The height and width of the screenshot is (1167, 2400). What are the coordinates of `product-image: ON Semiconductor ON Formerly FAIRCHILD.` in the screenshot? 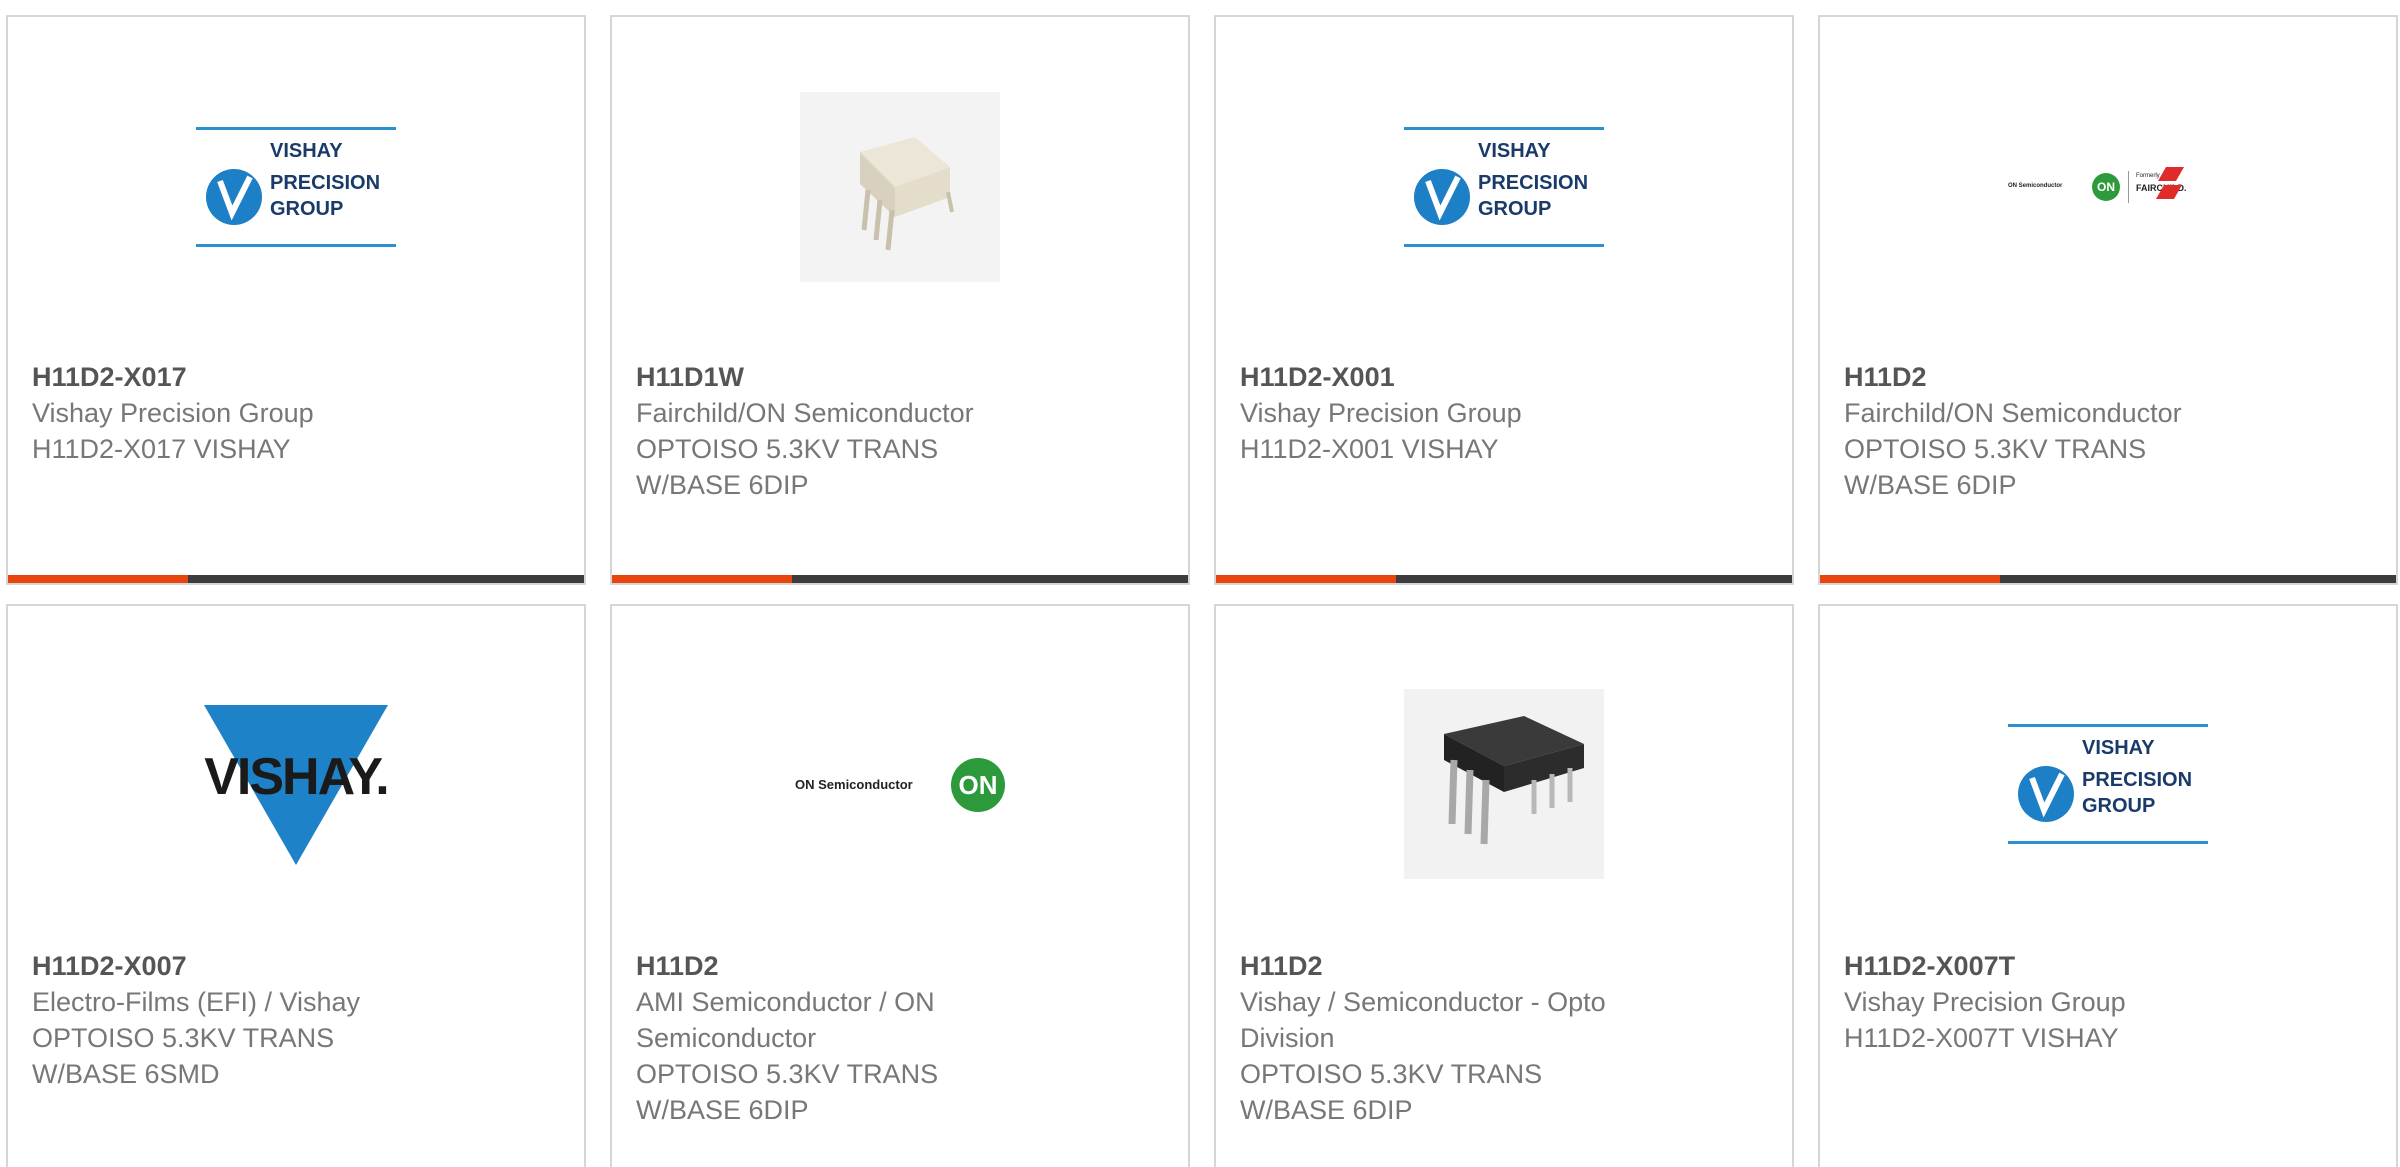 It's located at (2108, 187).